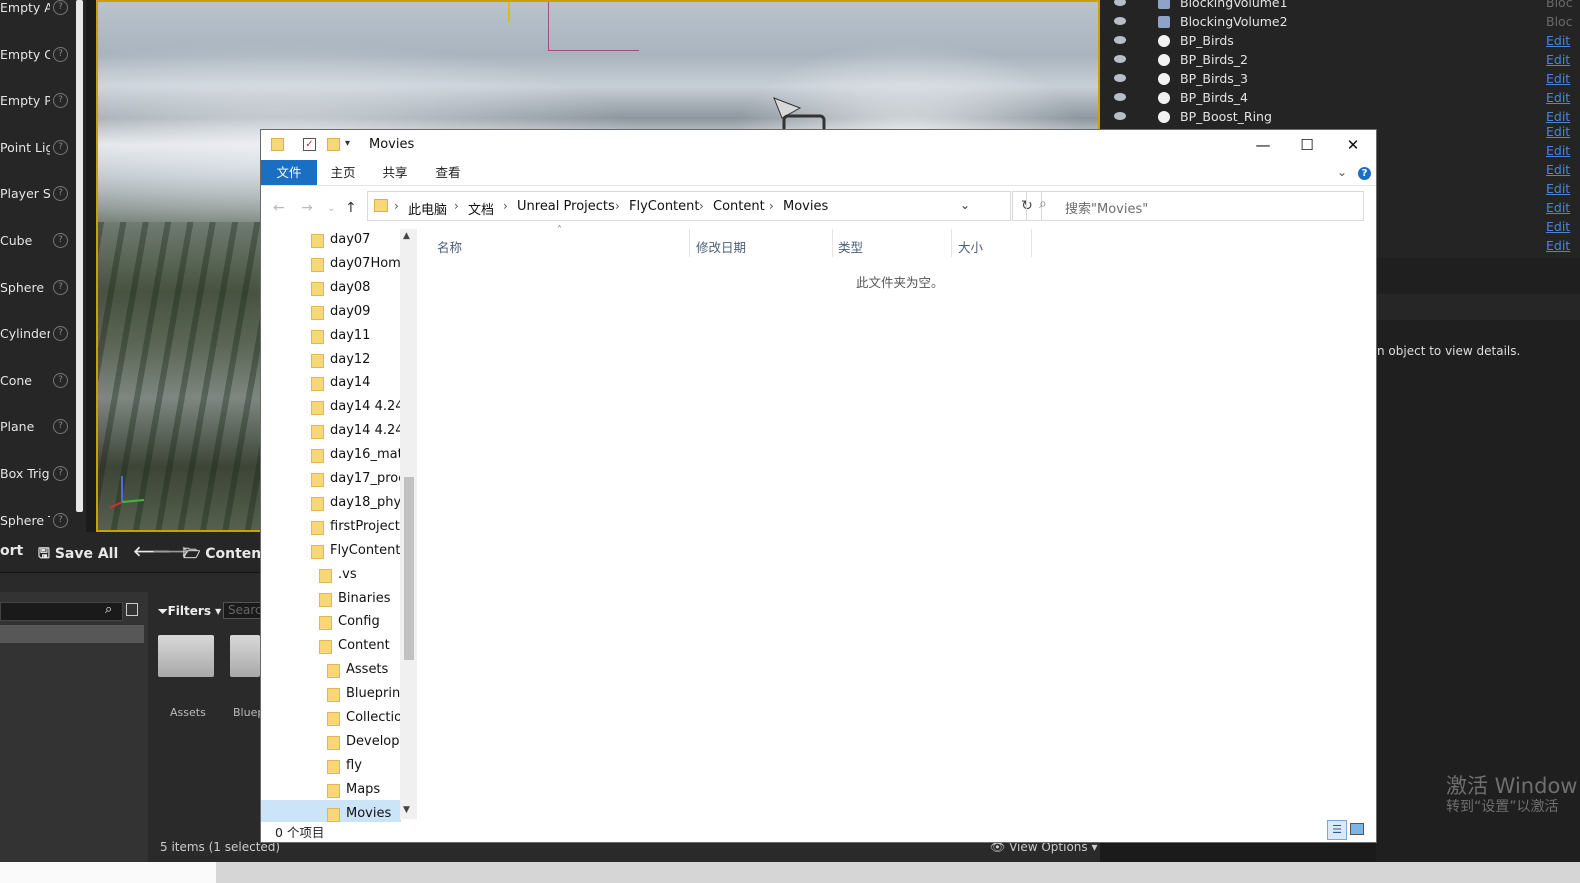 The height and width of the screenshot is (883, 1580). I want to click on column-divider, so click(832, 243).